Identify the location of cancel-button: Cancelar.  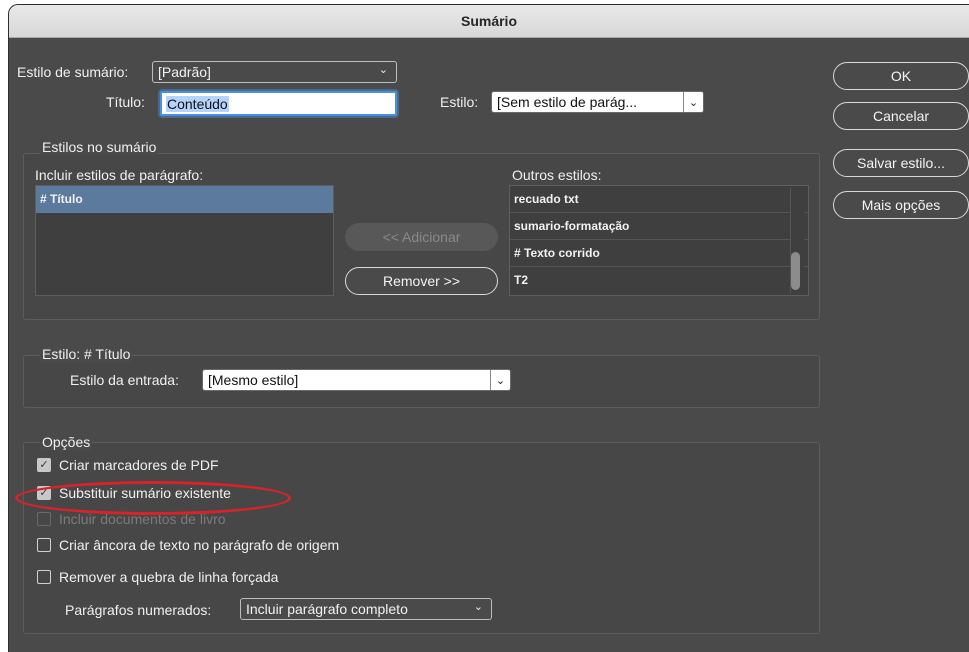
(901, 116).